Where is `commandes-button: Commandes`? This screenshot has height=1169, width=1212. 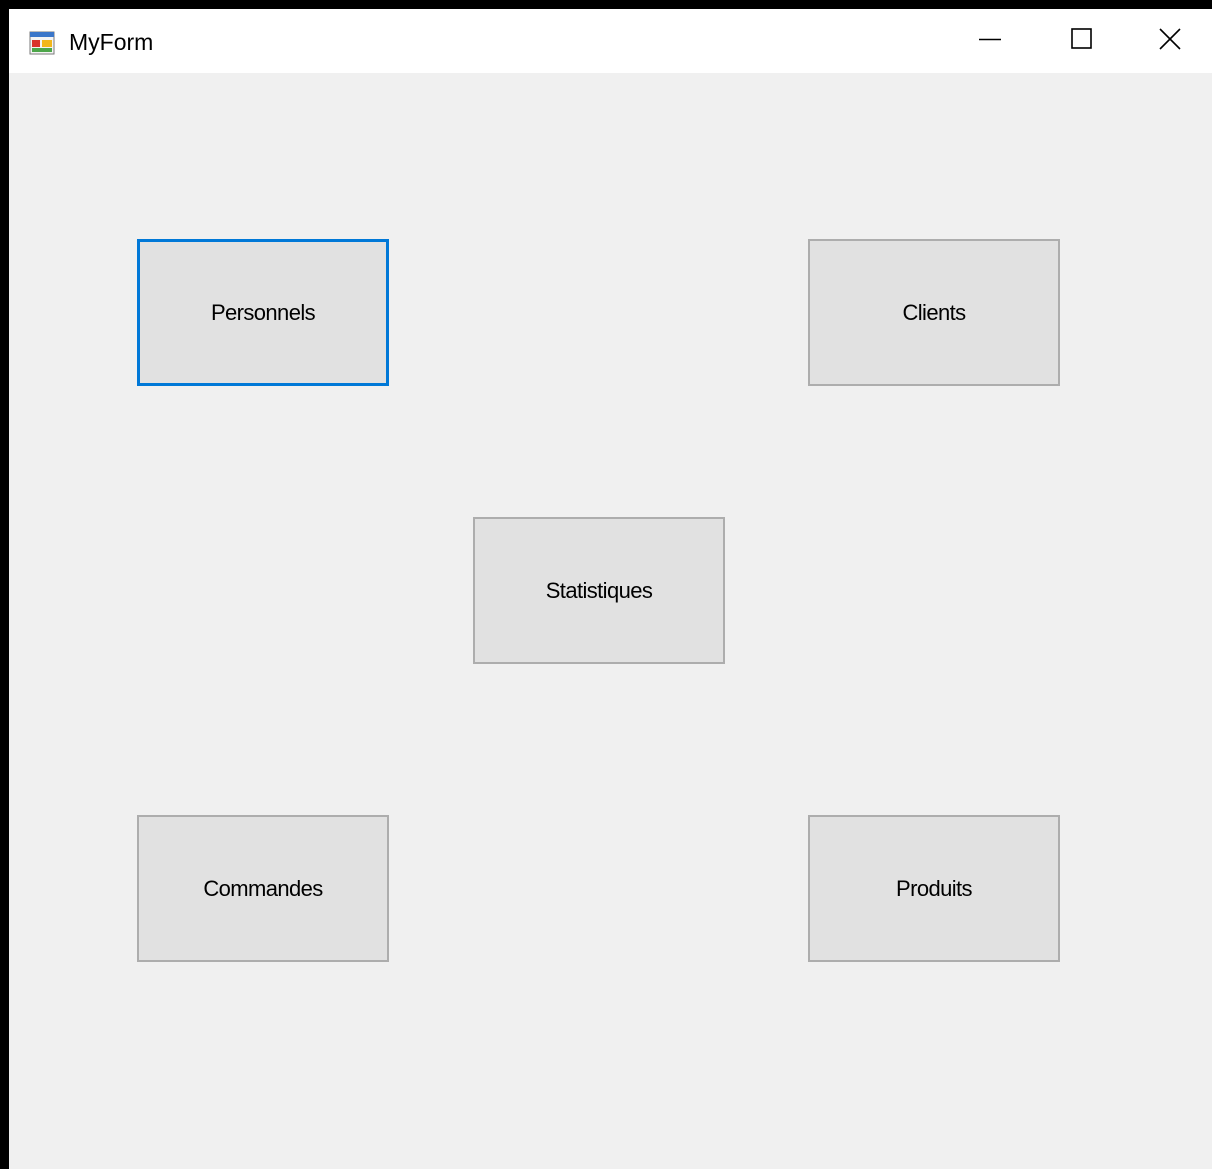 commandes-button: Commandes is located at coordinates (263, 888).